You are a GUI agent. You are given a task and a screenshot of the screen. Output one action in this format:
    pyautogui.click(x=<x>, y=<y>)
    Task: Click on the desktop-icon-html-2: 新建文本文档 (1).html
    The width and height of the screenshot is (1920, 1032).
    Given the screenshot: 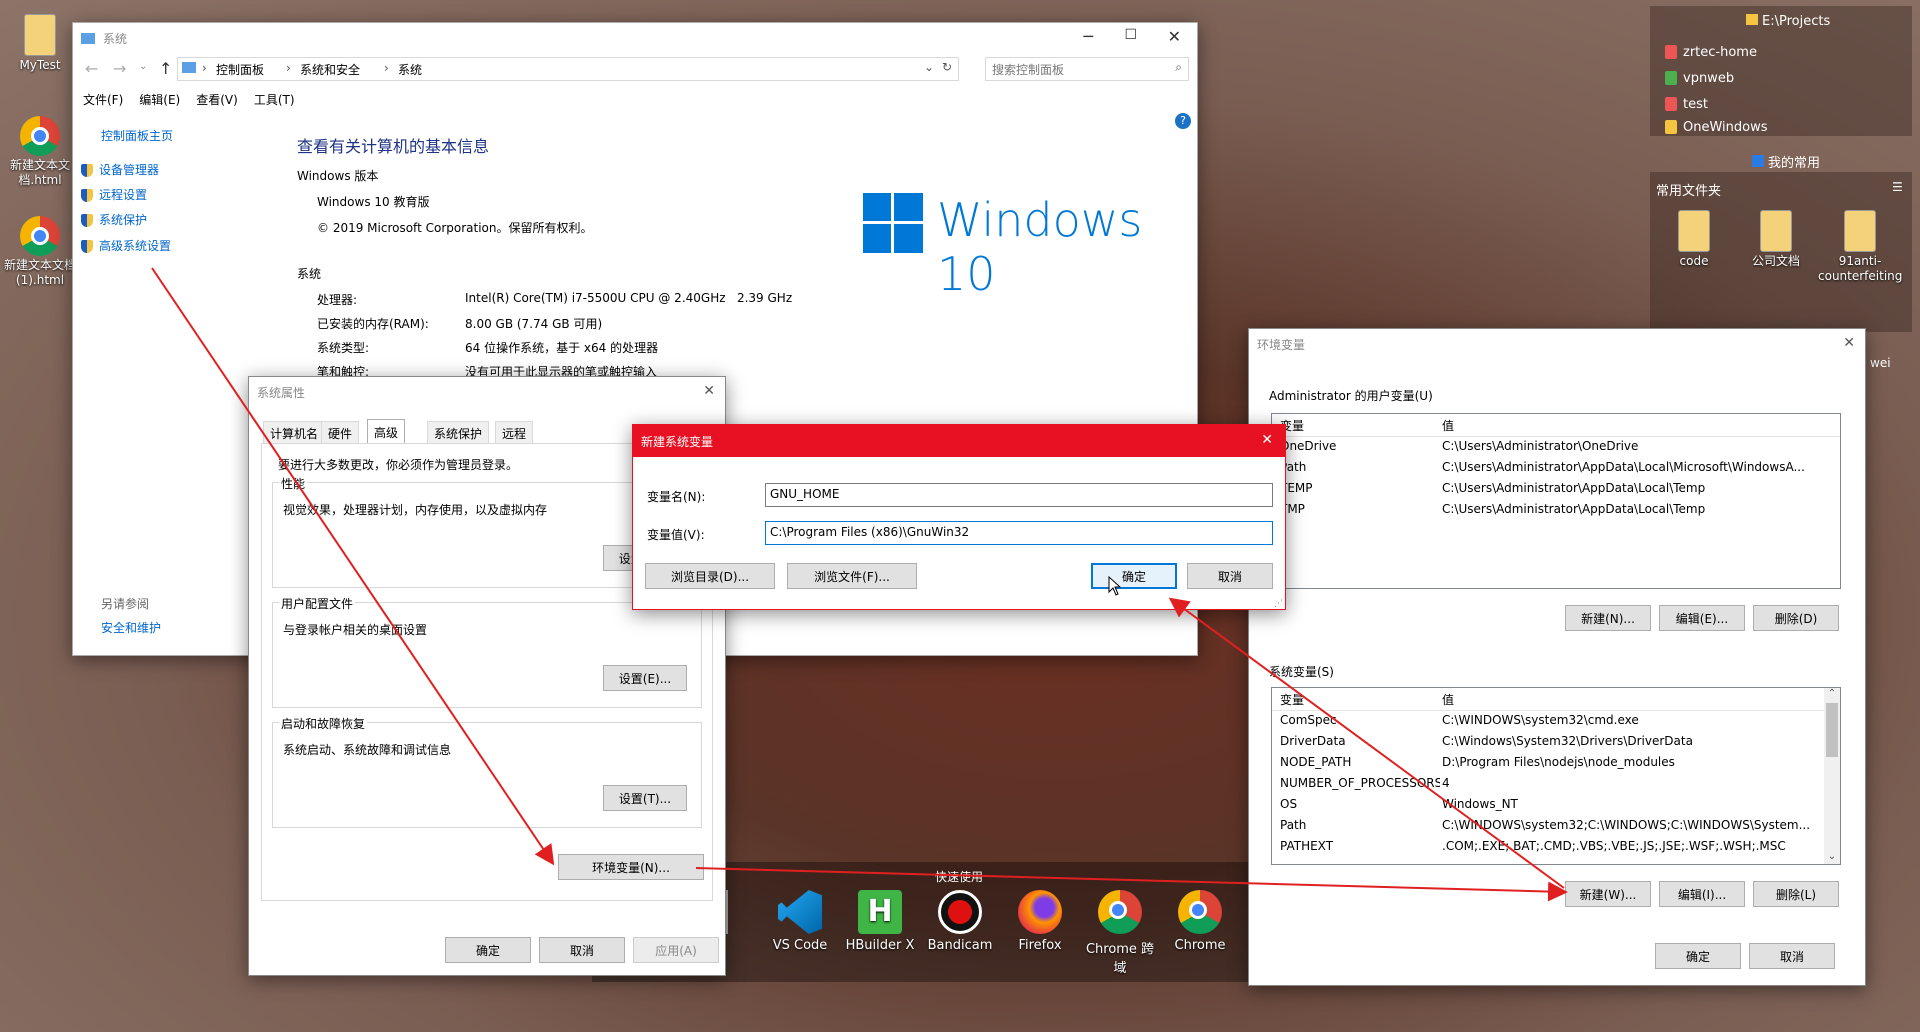 What is the action you would take?
    pyautogui.click(x=40, y=252)
    